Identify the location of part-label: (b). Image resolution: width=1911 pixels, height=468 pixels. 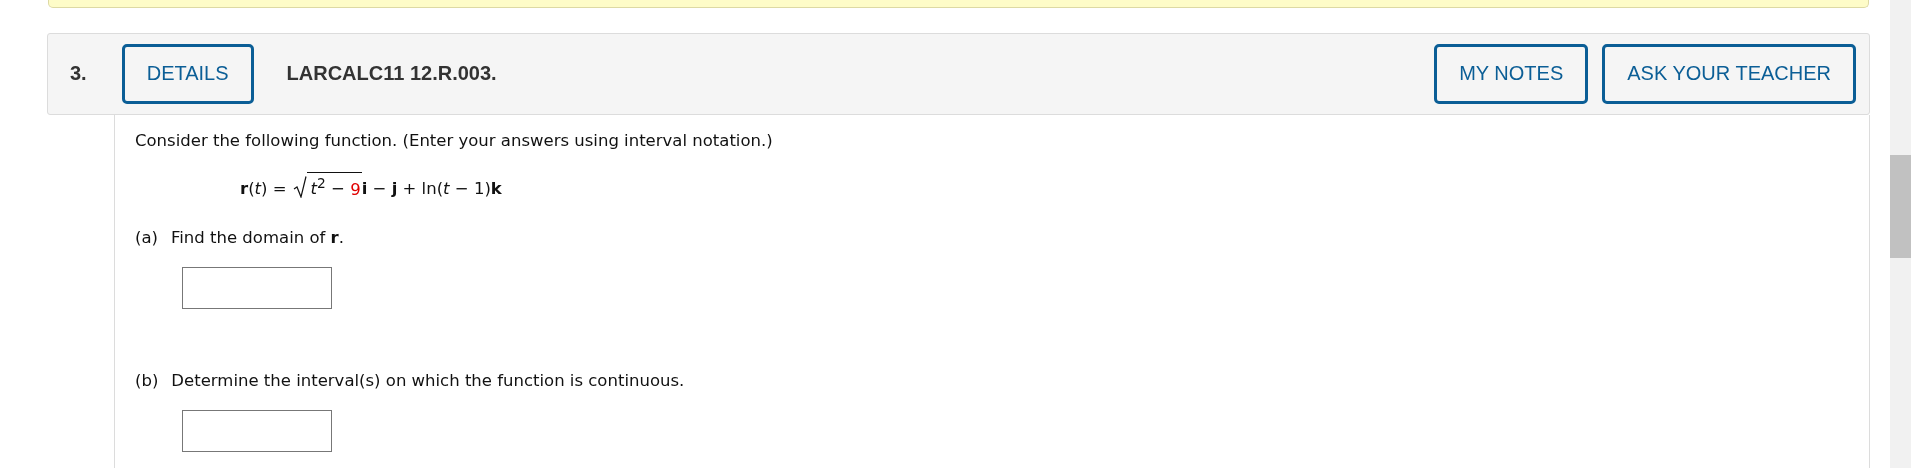
(147, 380).